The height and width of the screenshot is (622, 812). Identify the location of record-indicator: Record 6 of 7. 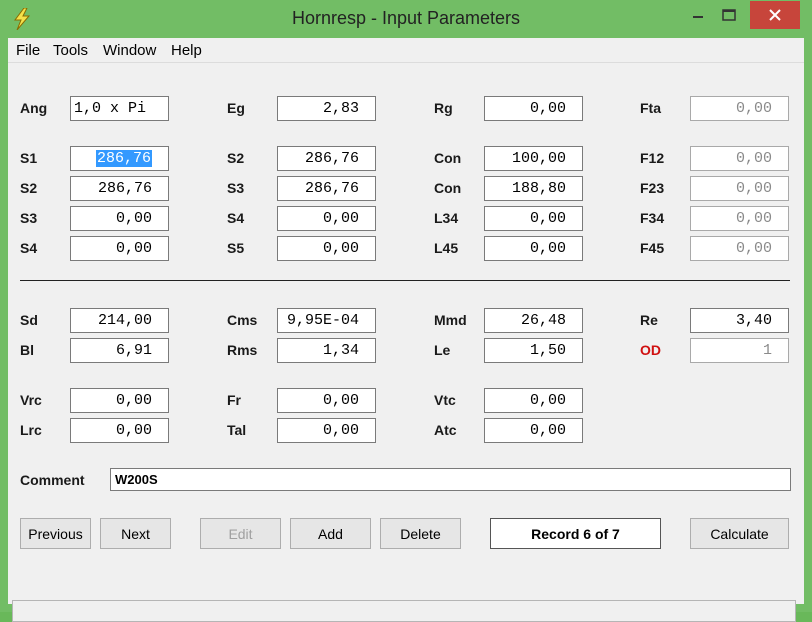
(575, 533).